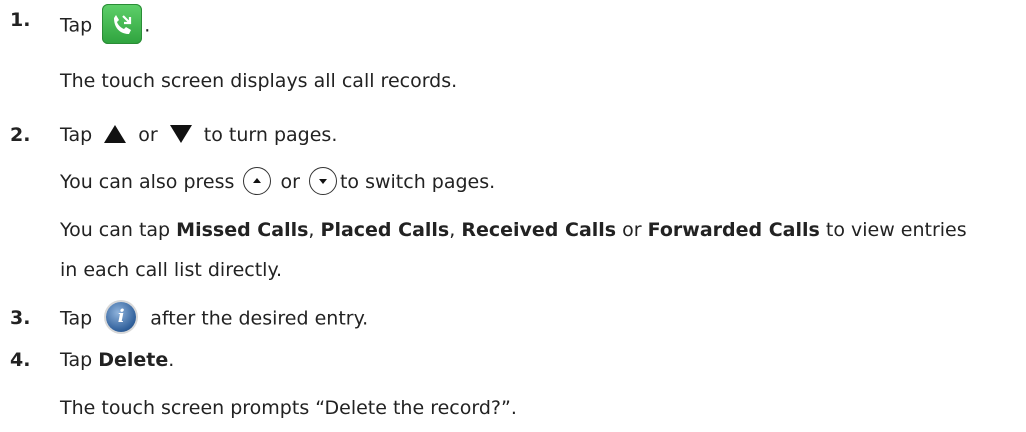 This screenshot has height=432, width=1026. Describe the element at coordinates (257, 180) in the screenshot. I see `up-key-icon` at that location.